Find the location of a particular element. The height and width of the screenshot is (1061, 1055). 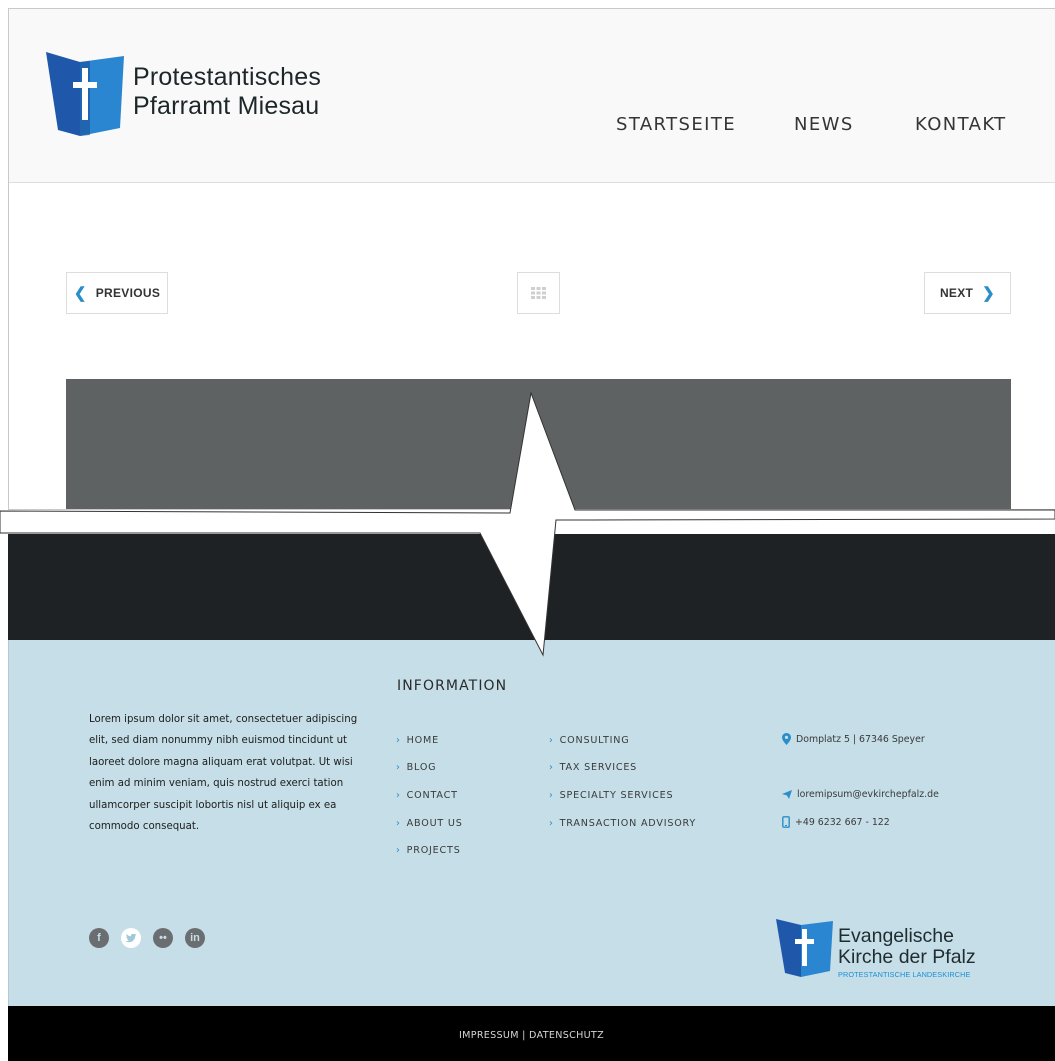

church-logo-icon is located at coordinates (86, 95).